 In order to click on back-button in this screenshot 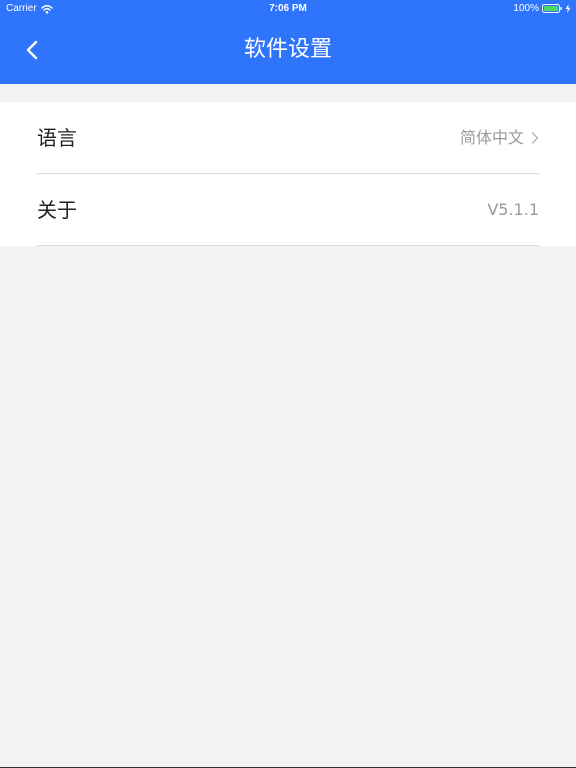, I will do `click(33, 50)`.